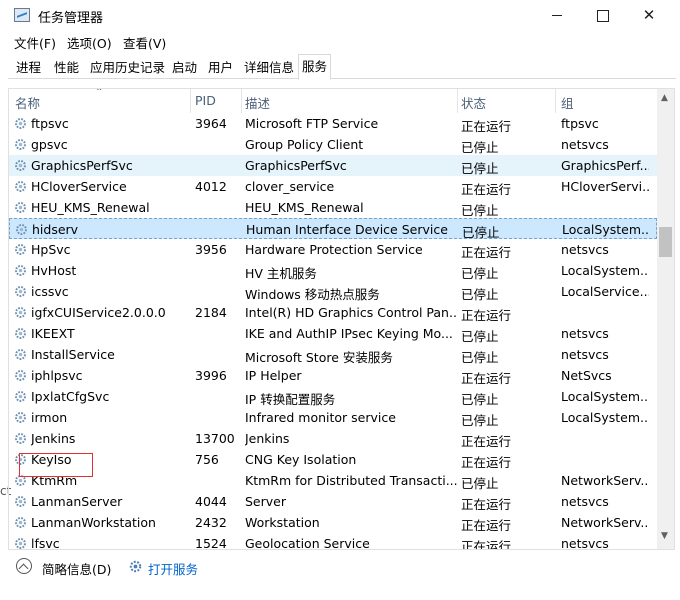 The height and width of the screenshot is (600, 680). Describe the element at coordinates (267, 438) in the screenshot. I see `service-description: Jenkins` at that location.